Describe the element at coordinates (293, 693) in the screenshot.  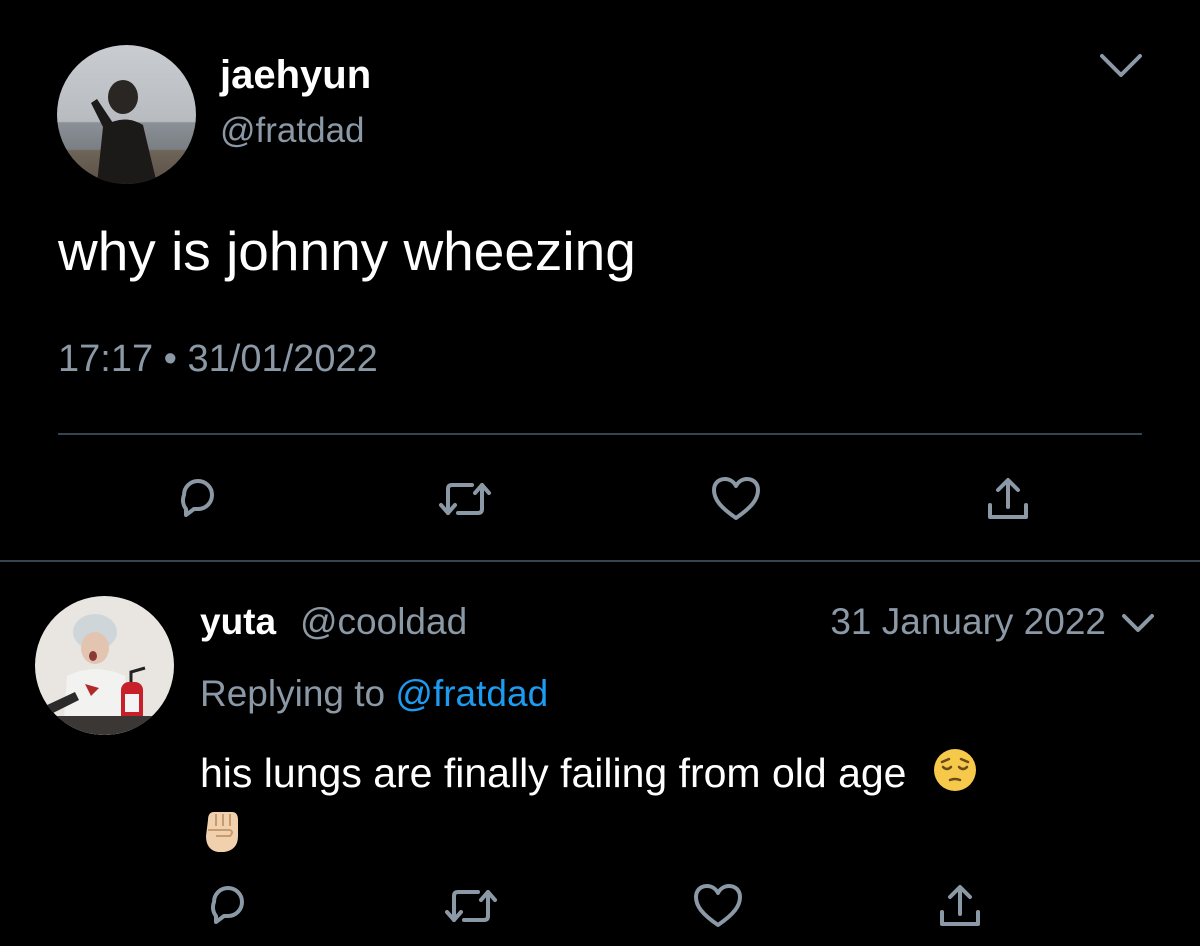
I see `replying-prefix: Replying to` at that location.